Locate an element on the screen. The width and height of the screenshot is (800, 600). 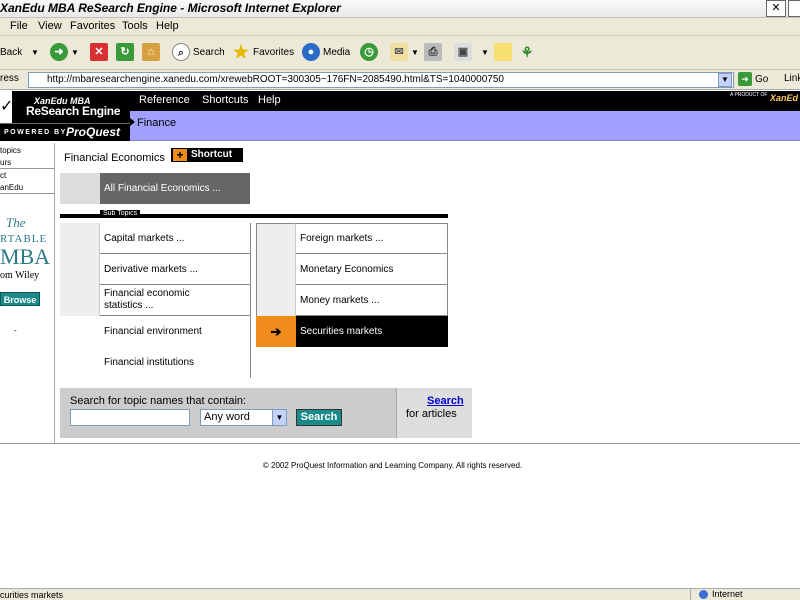
page-divider is located at coordinates (400, 443).